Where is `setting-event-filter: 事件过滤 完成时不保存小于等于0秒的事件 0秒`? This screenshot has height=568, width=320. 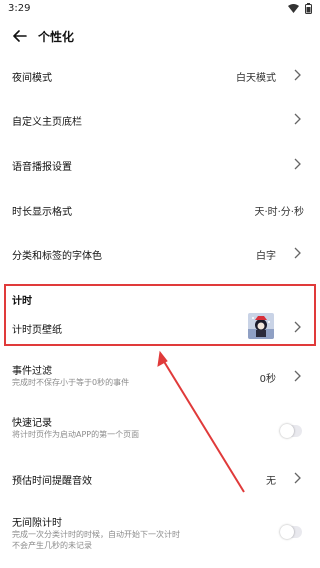
setting-event-filter: 事件过滤 完成时不保存小于等于0秒的事件 0秒 is located at coordinates (160, 377).